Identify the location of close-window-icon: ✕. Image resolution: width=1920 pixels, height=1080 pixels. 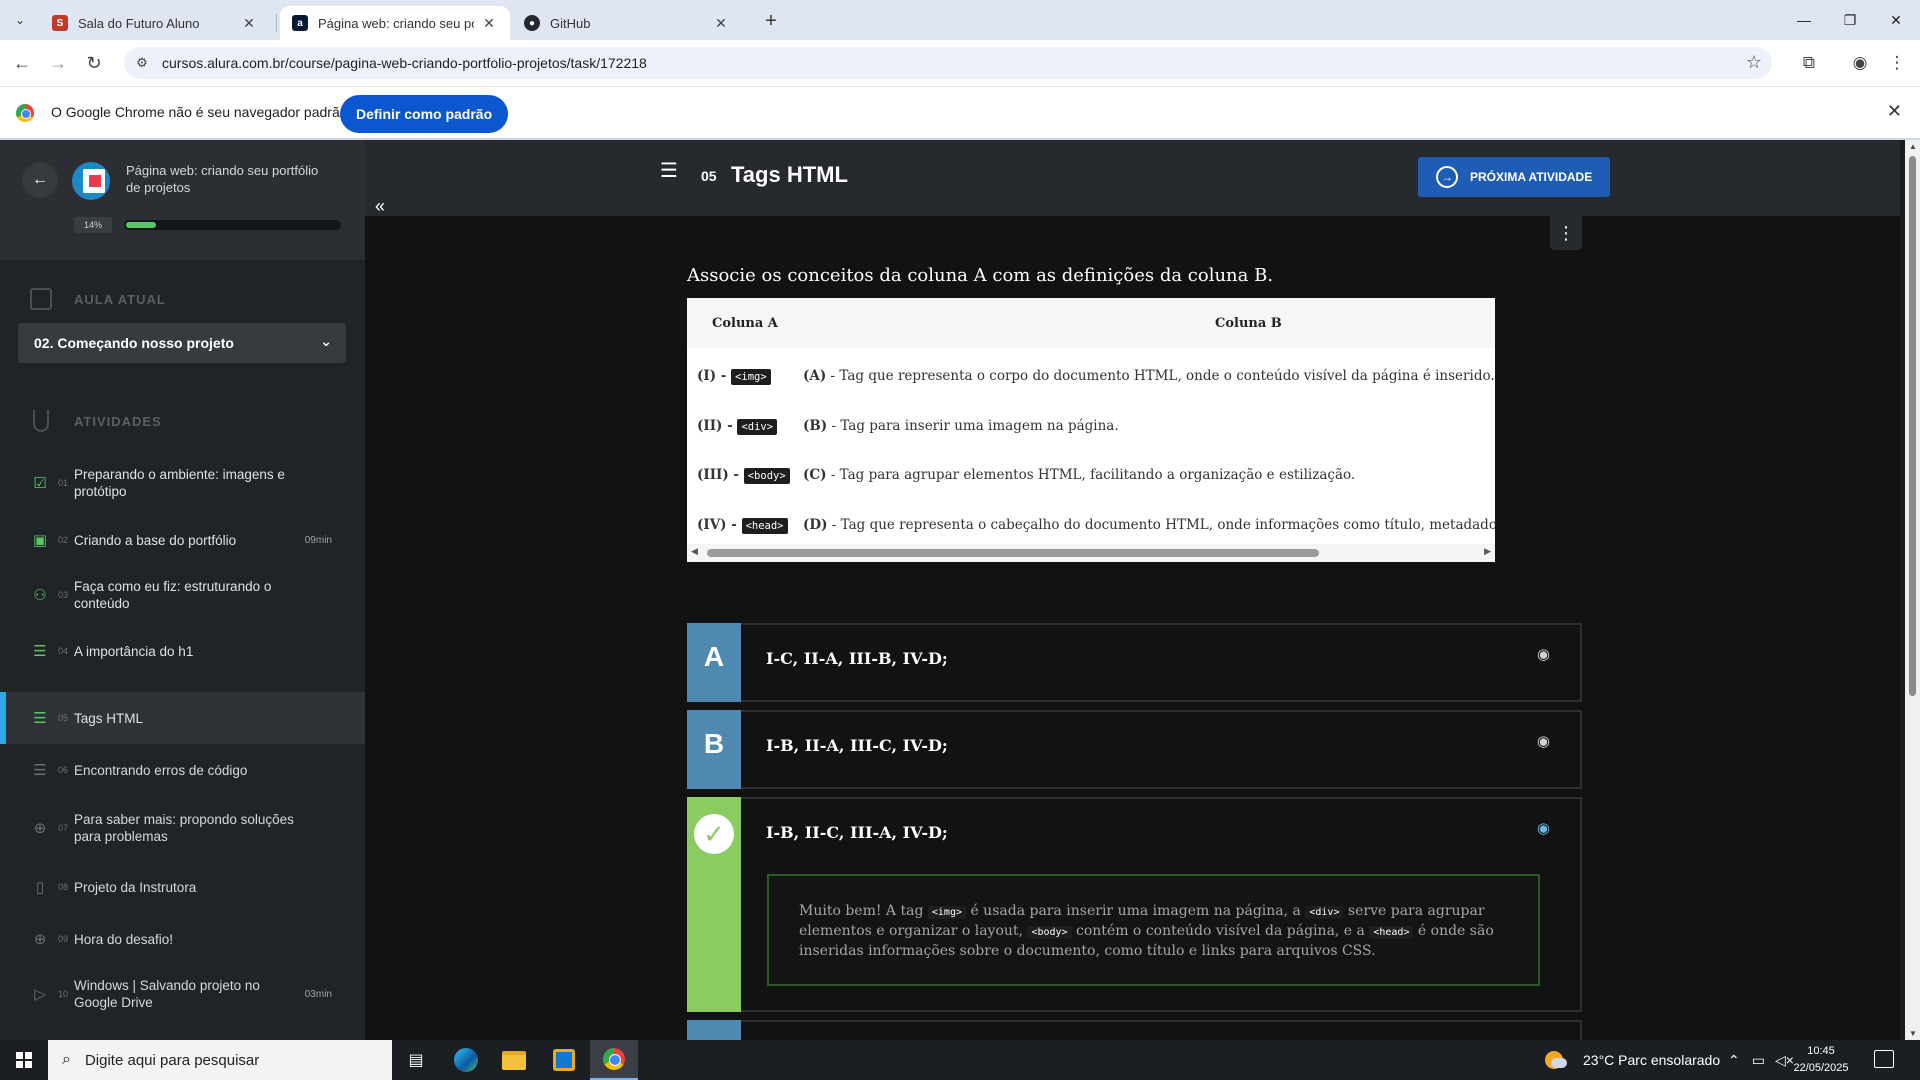
(1896, 20).